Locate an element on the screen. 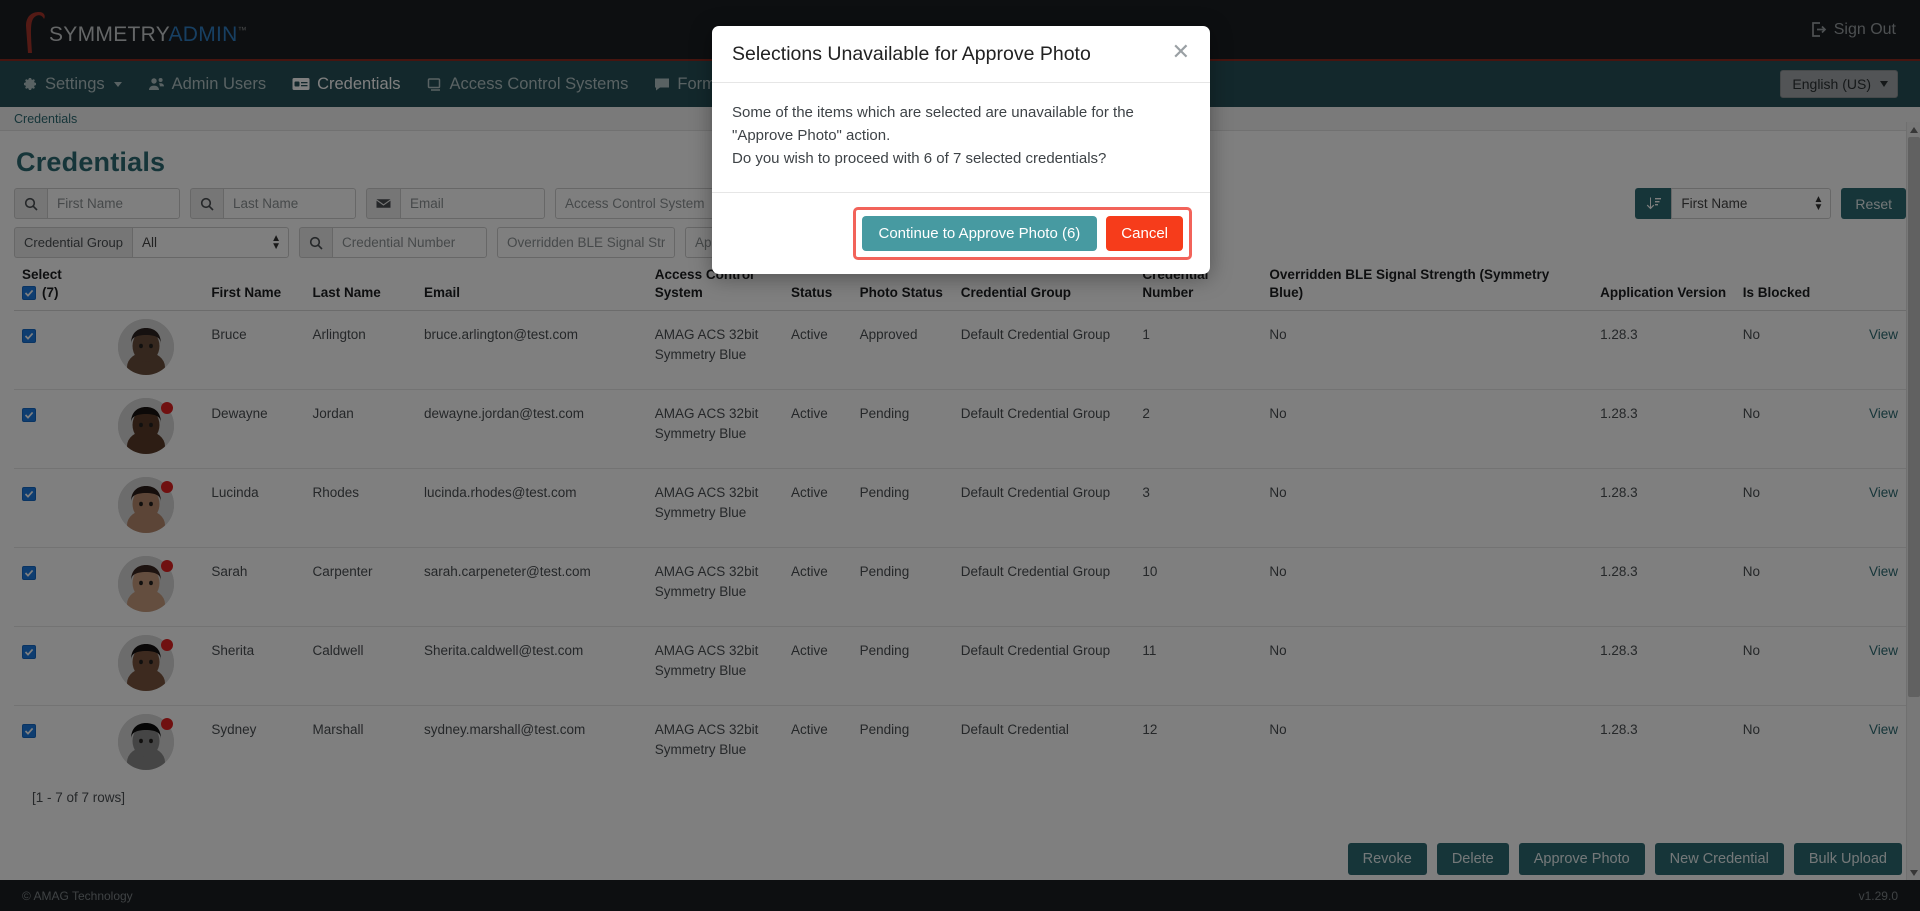 This screenshot has width=1920, height=911. highlighted-action-group: Continue to Approve Photo (6) Cancel is located at coordinates (1022, 234).